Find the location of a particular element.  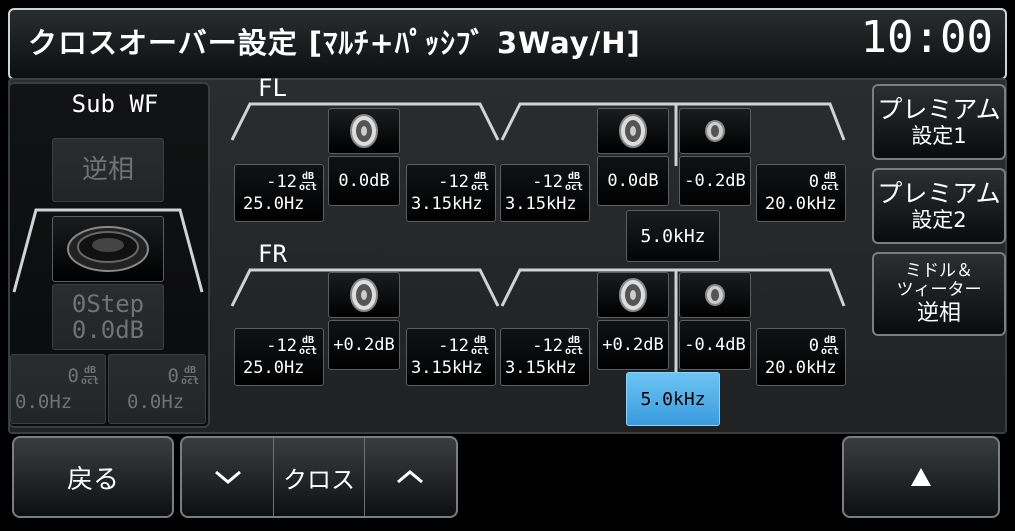

button-label: ミドル＆ is located at coordinates (939, 270).